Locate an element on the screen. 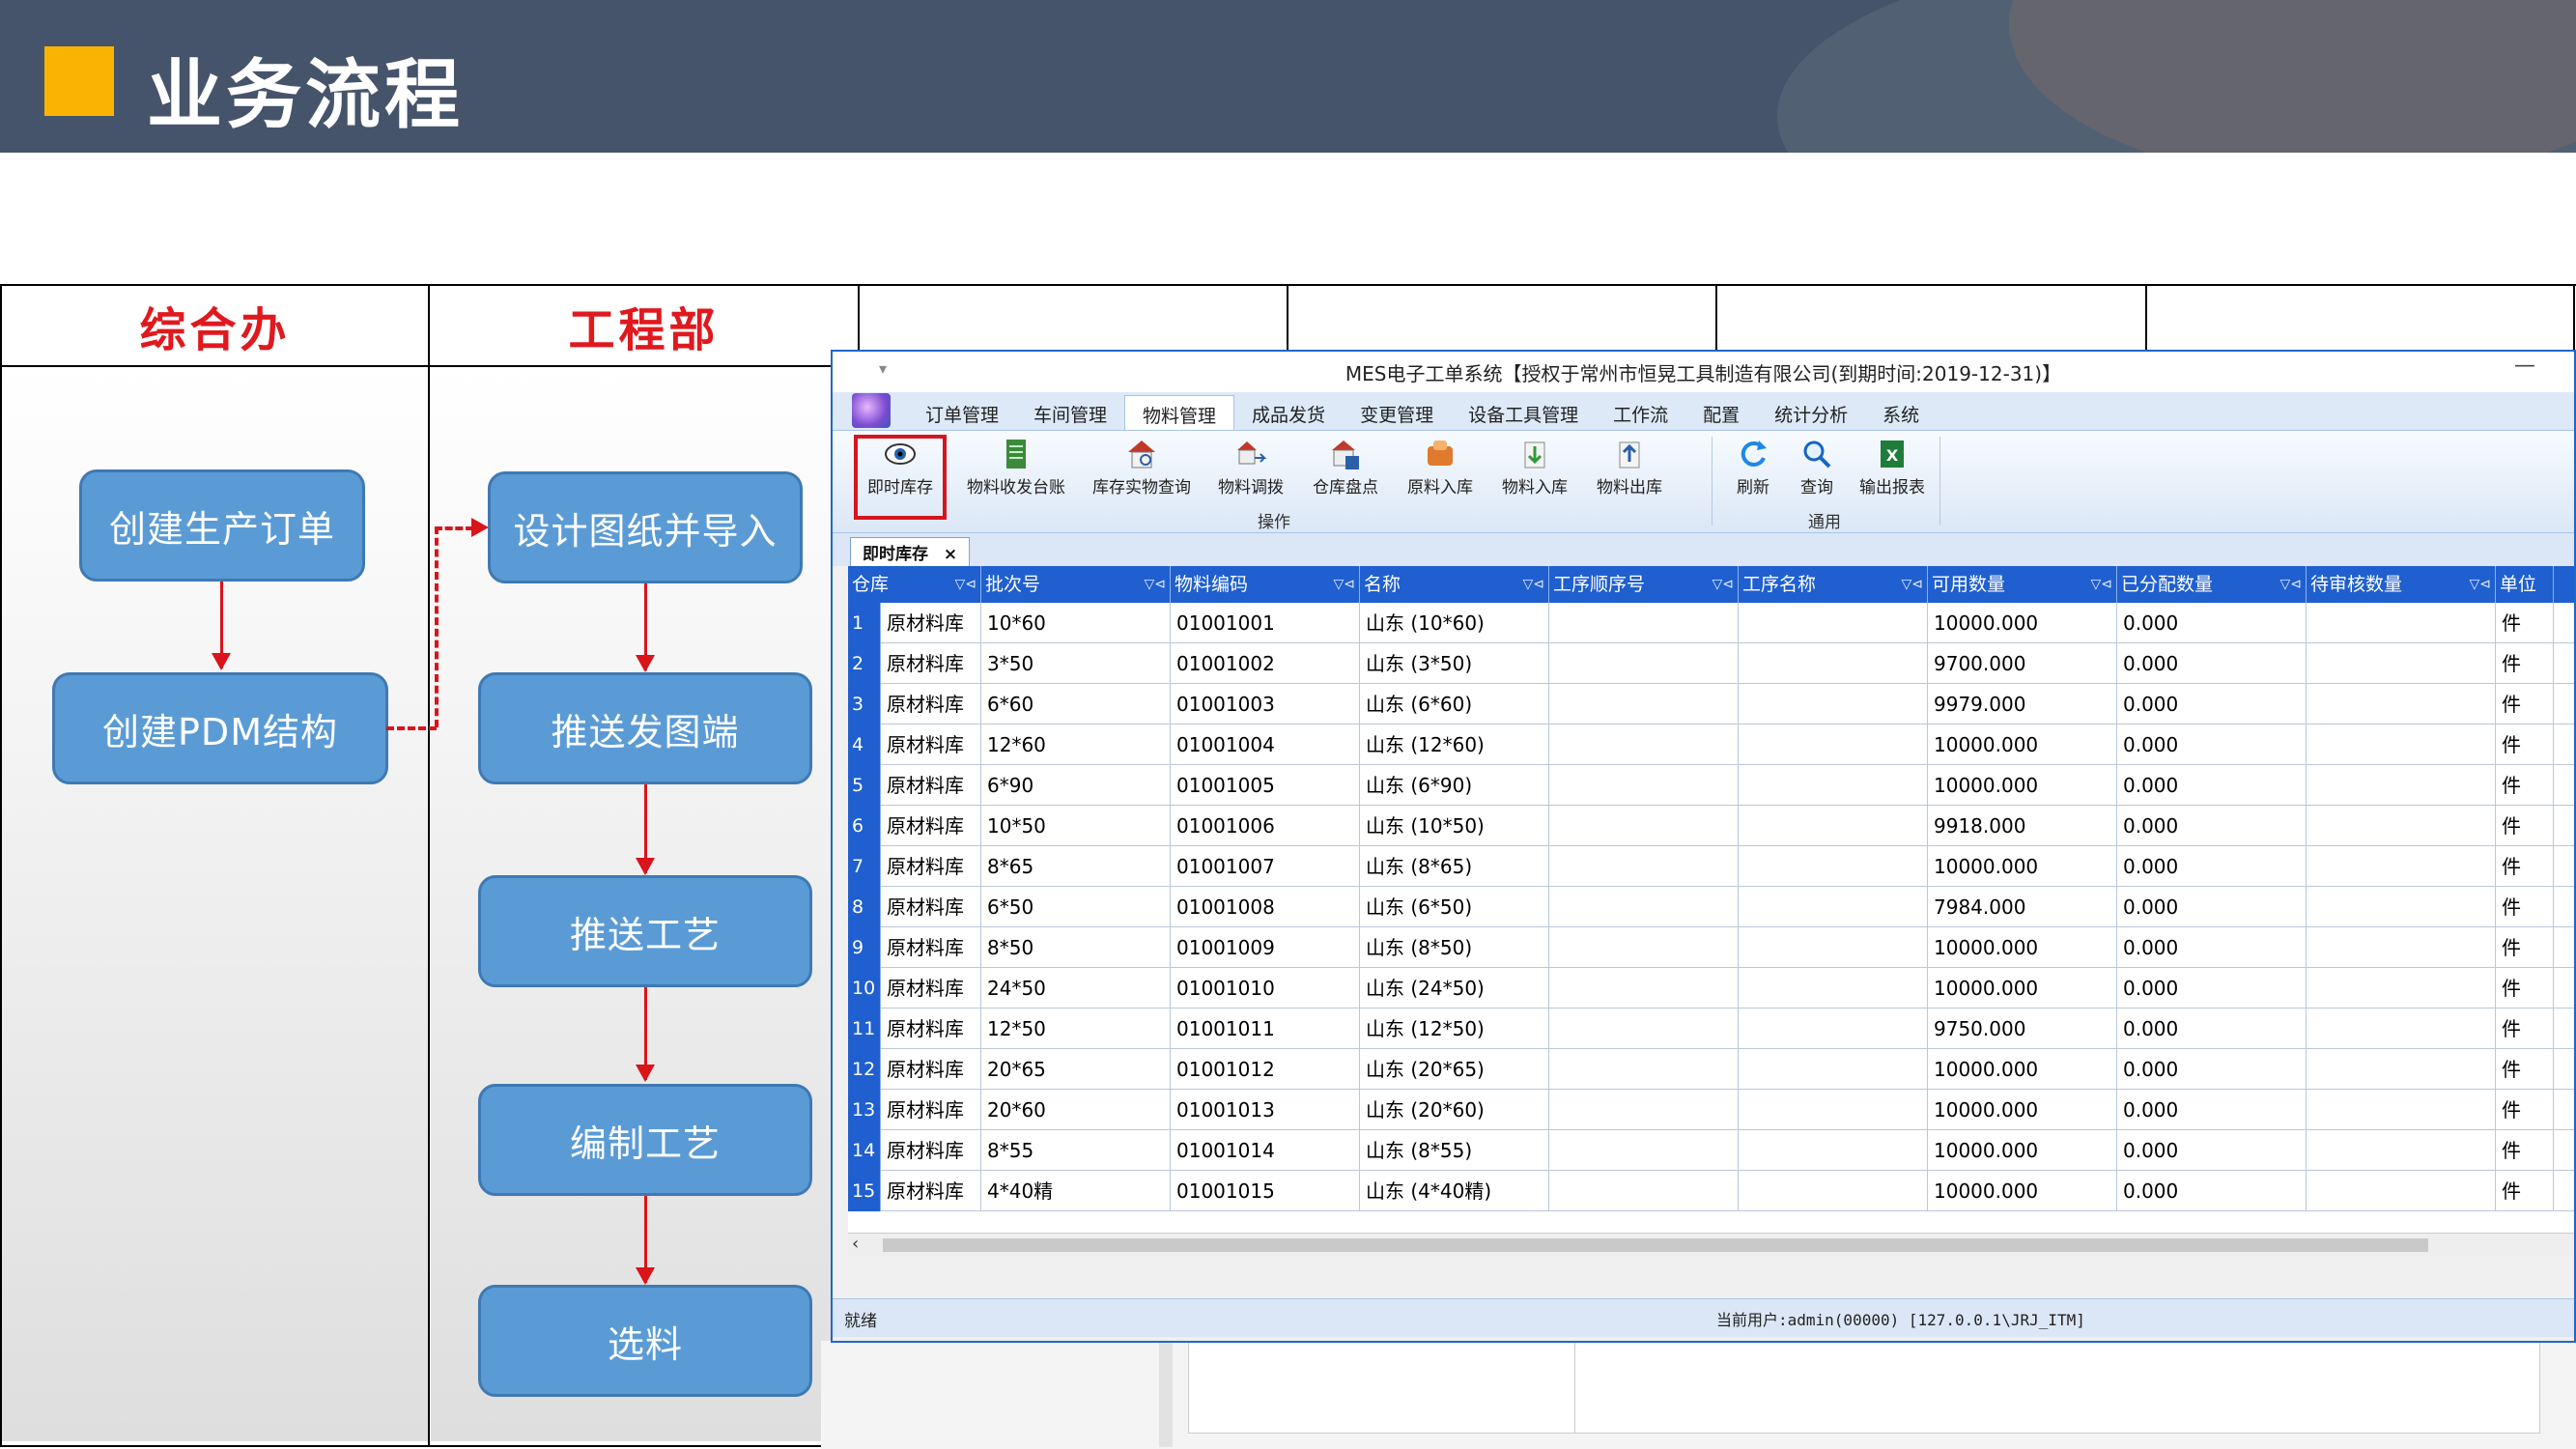 This screenshot has width=2576, height=1449. table-row: 8 原材料库 6*50 01001008 山东 (6*50) 7984.000 0.000 件 is located at coordinates (1711, 907).